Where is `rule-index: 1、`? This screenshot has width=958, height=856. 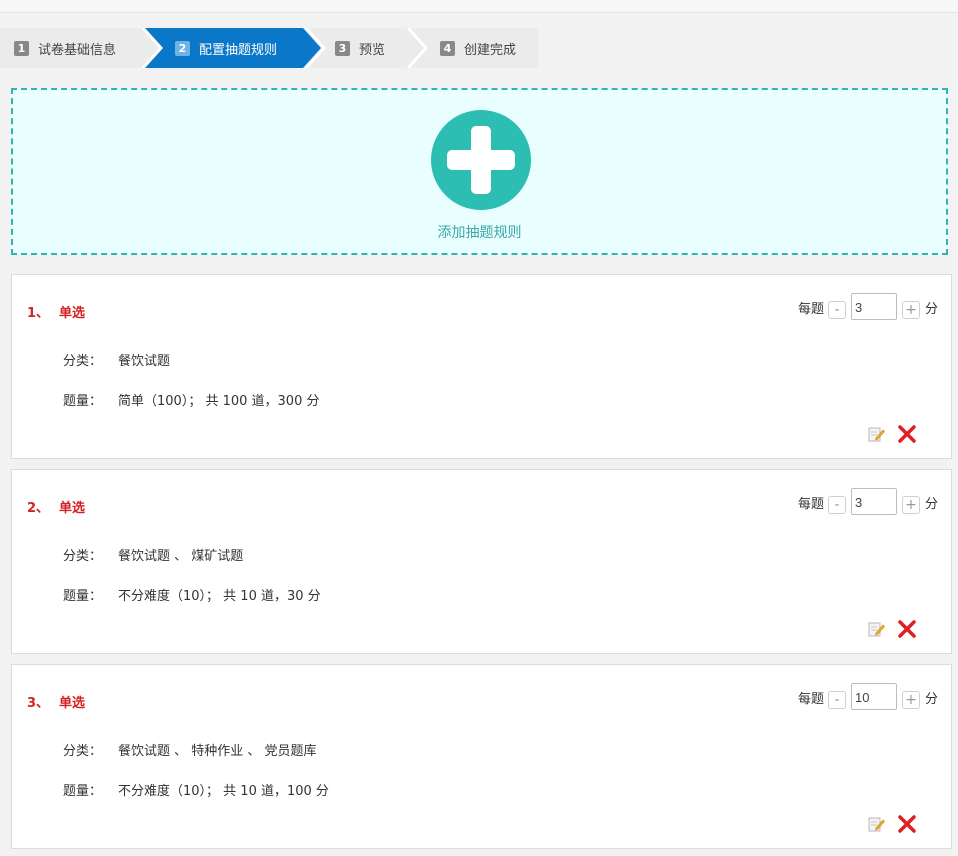 rule-index: 1、 is located at coordinates (38, 313).